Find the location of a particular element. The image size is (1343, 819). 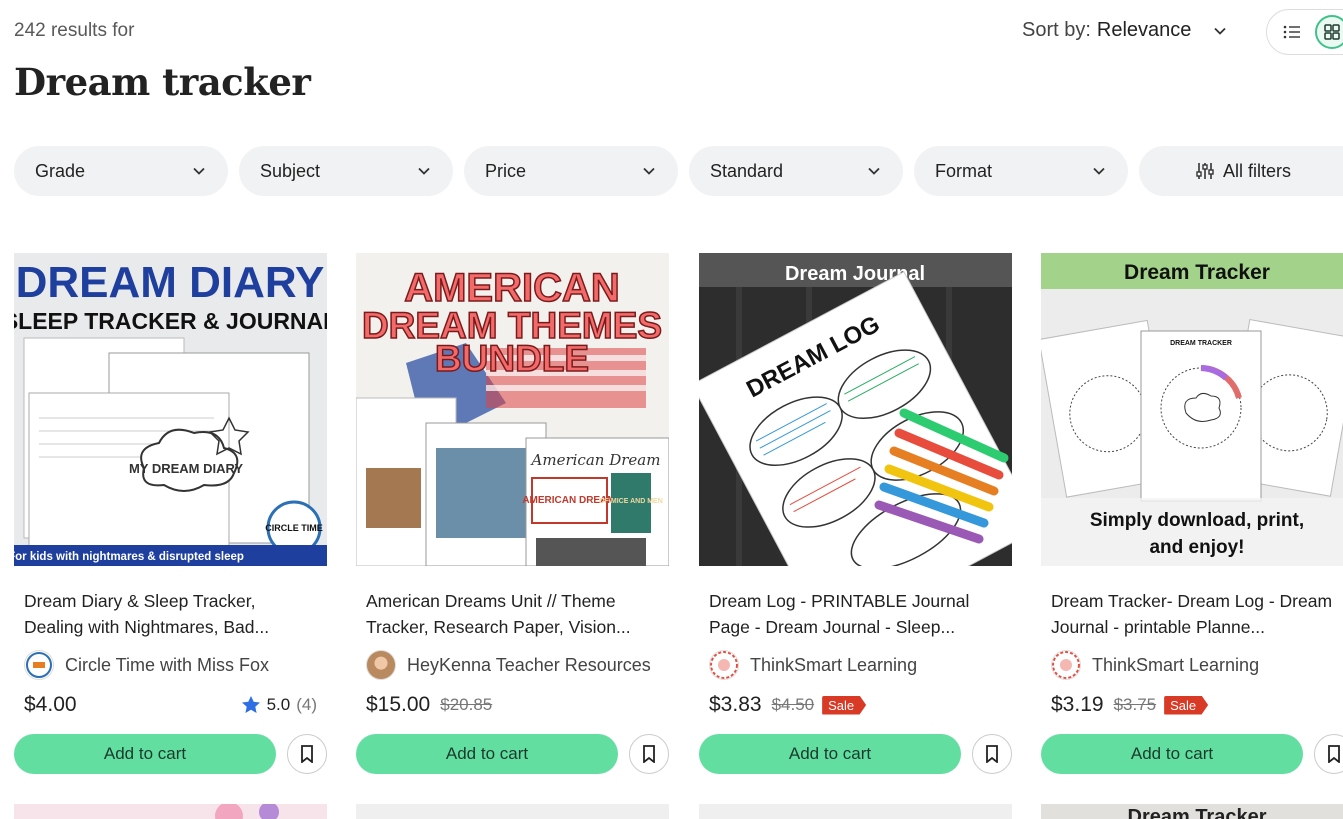

price: $15.00 is located at coordinates (398, 704).